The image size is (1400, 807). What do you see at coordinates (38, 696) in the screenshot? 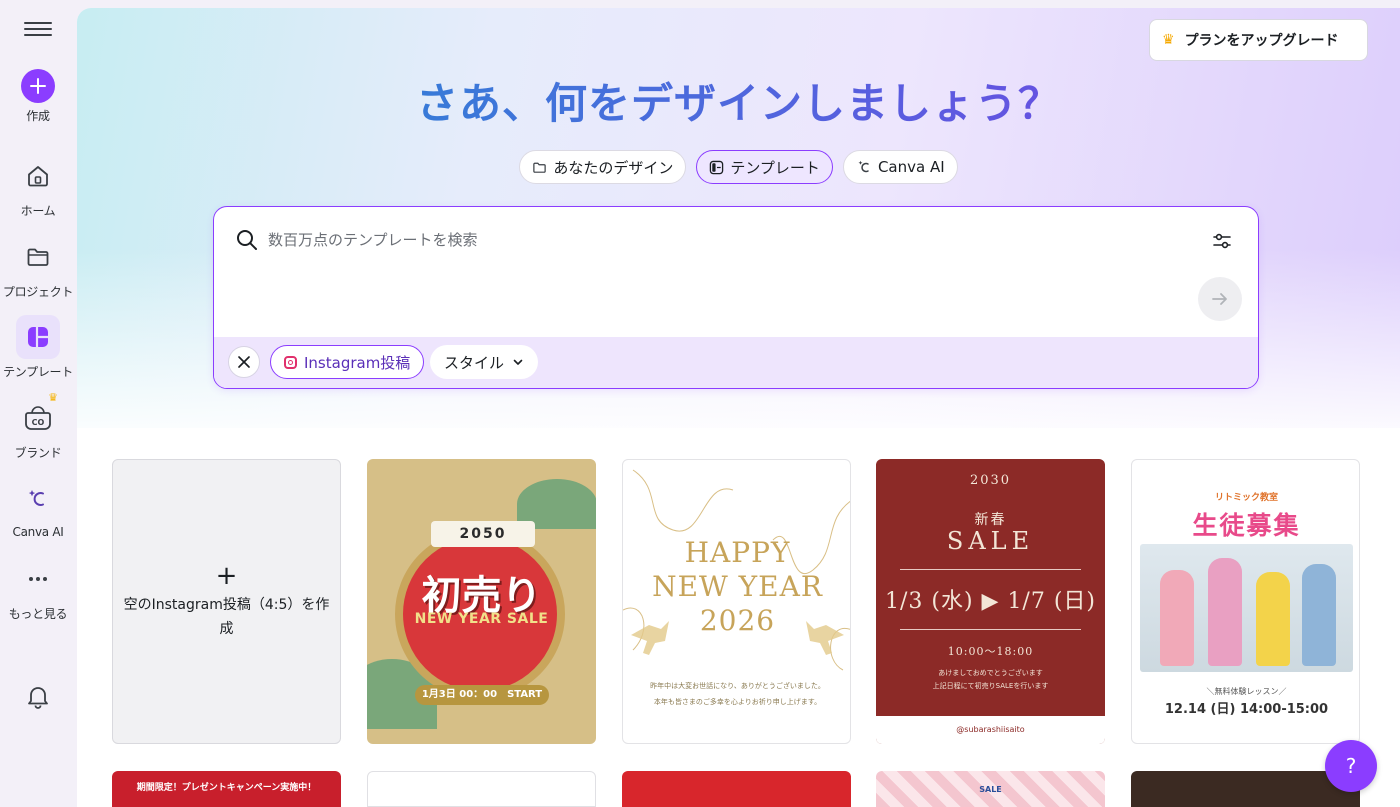
I see `bell-icon` at bounding box center [38, 696].